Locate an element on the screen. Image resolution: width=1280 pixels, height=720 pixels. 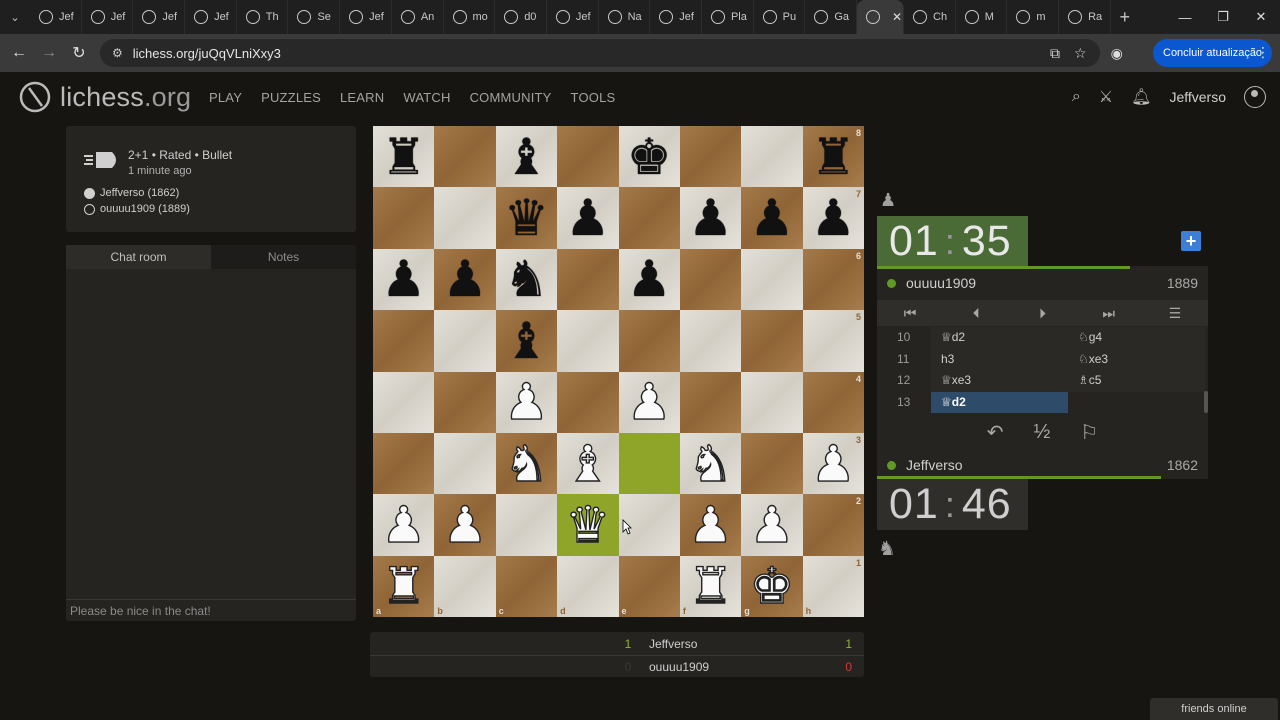
white-move: ♕d2 is located at coordinates (999, 338).